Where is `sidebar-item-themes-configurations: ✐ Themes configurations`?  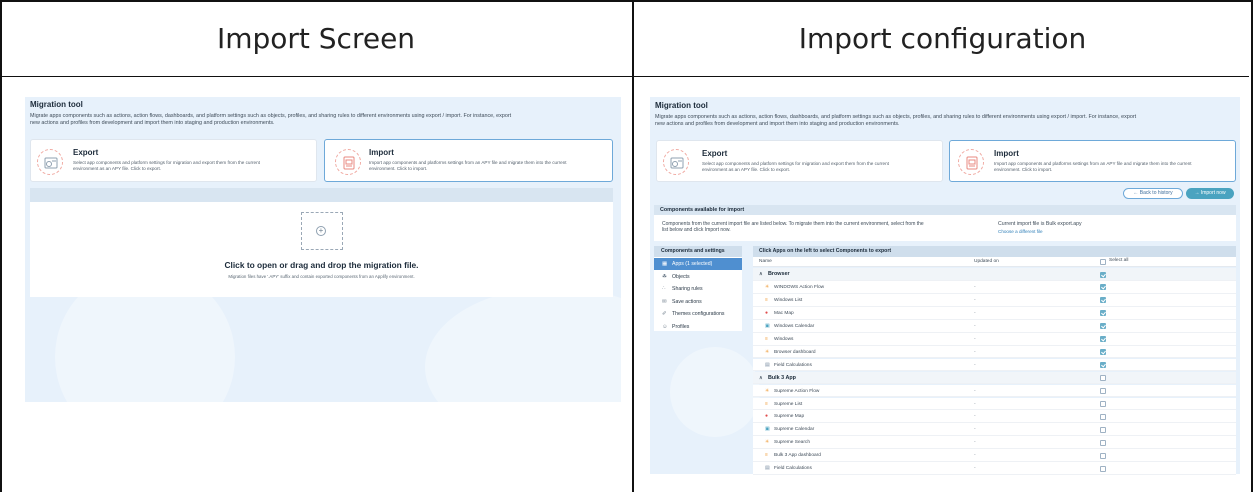 sidebar-item-themes-configurations: ✐ Themes configurations is located at coordinates (698, 314).